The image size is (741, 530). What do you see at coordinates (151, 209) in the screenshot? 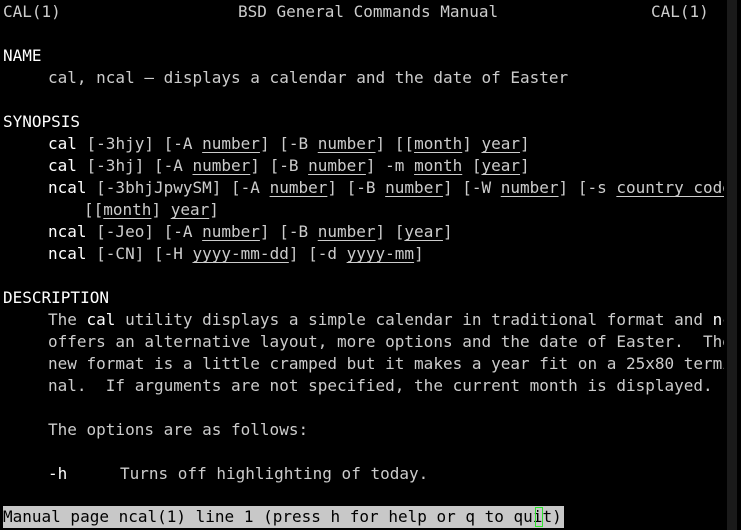
I see `synopsis-line-continued: [[month] year]` at bounding box center [151, 209].